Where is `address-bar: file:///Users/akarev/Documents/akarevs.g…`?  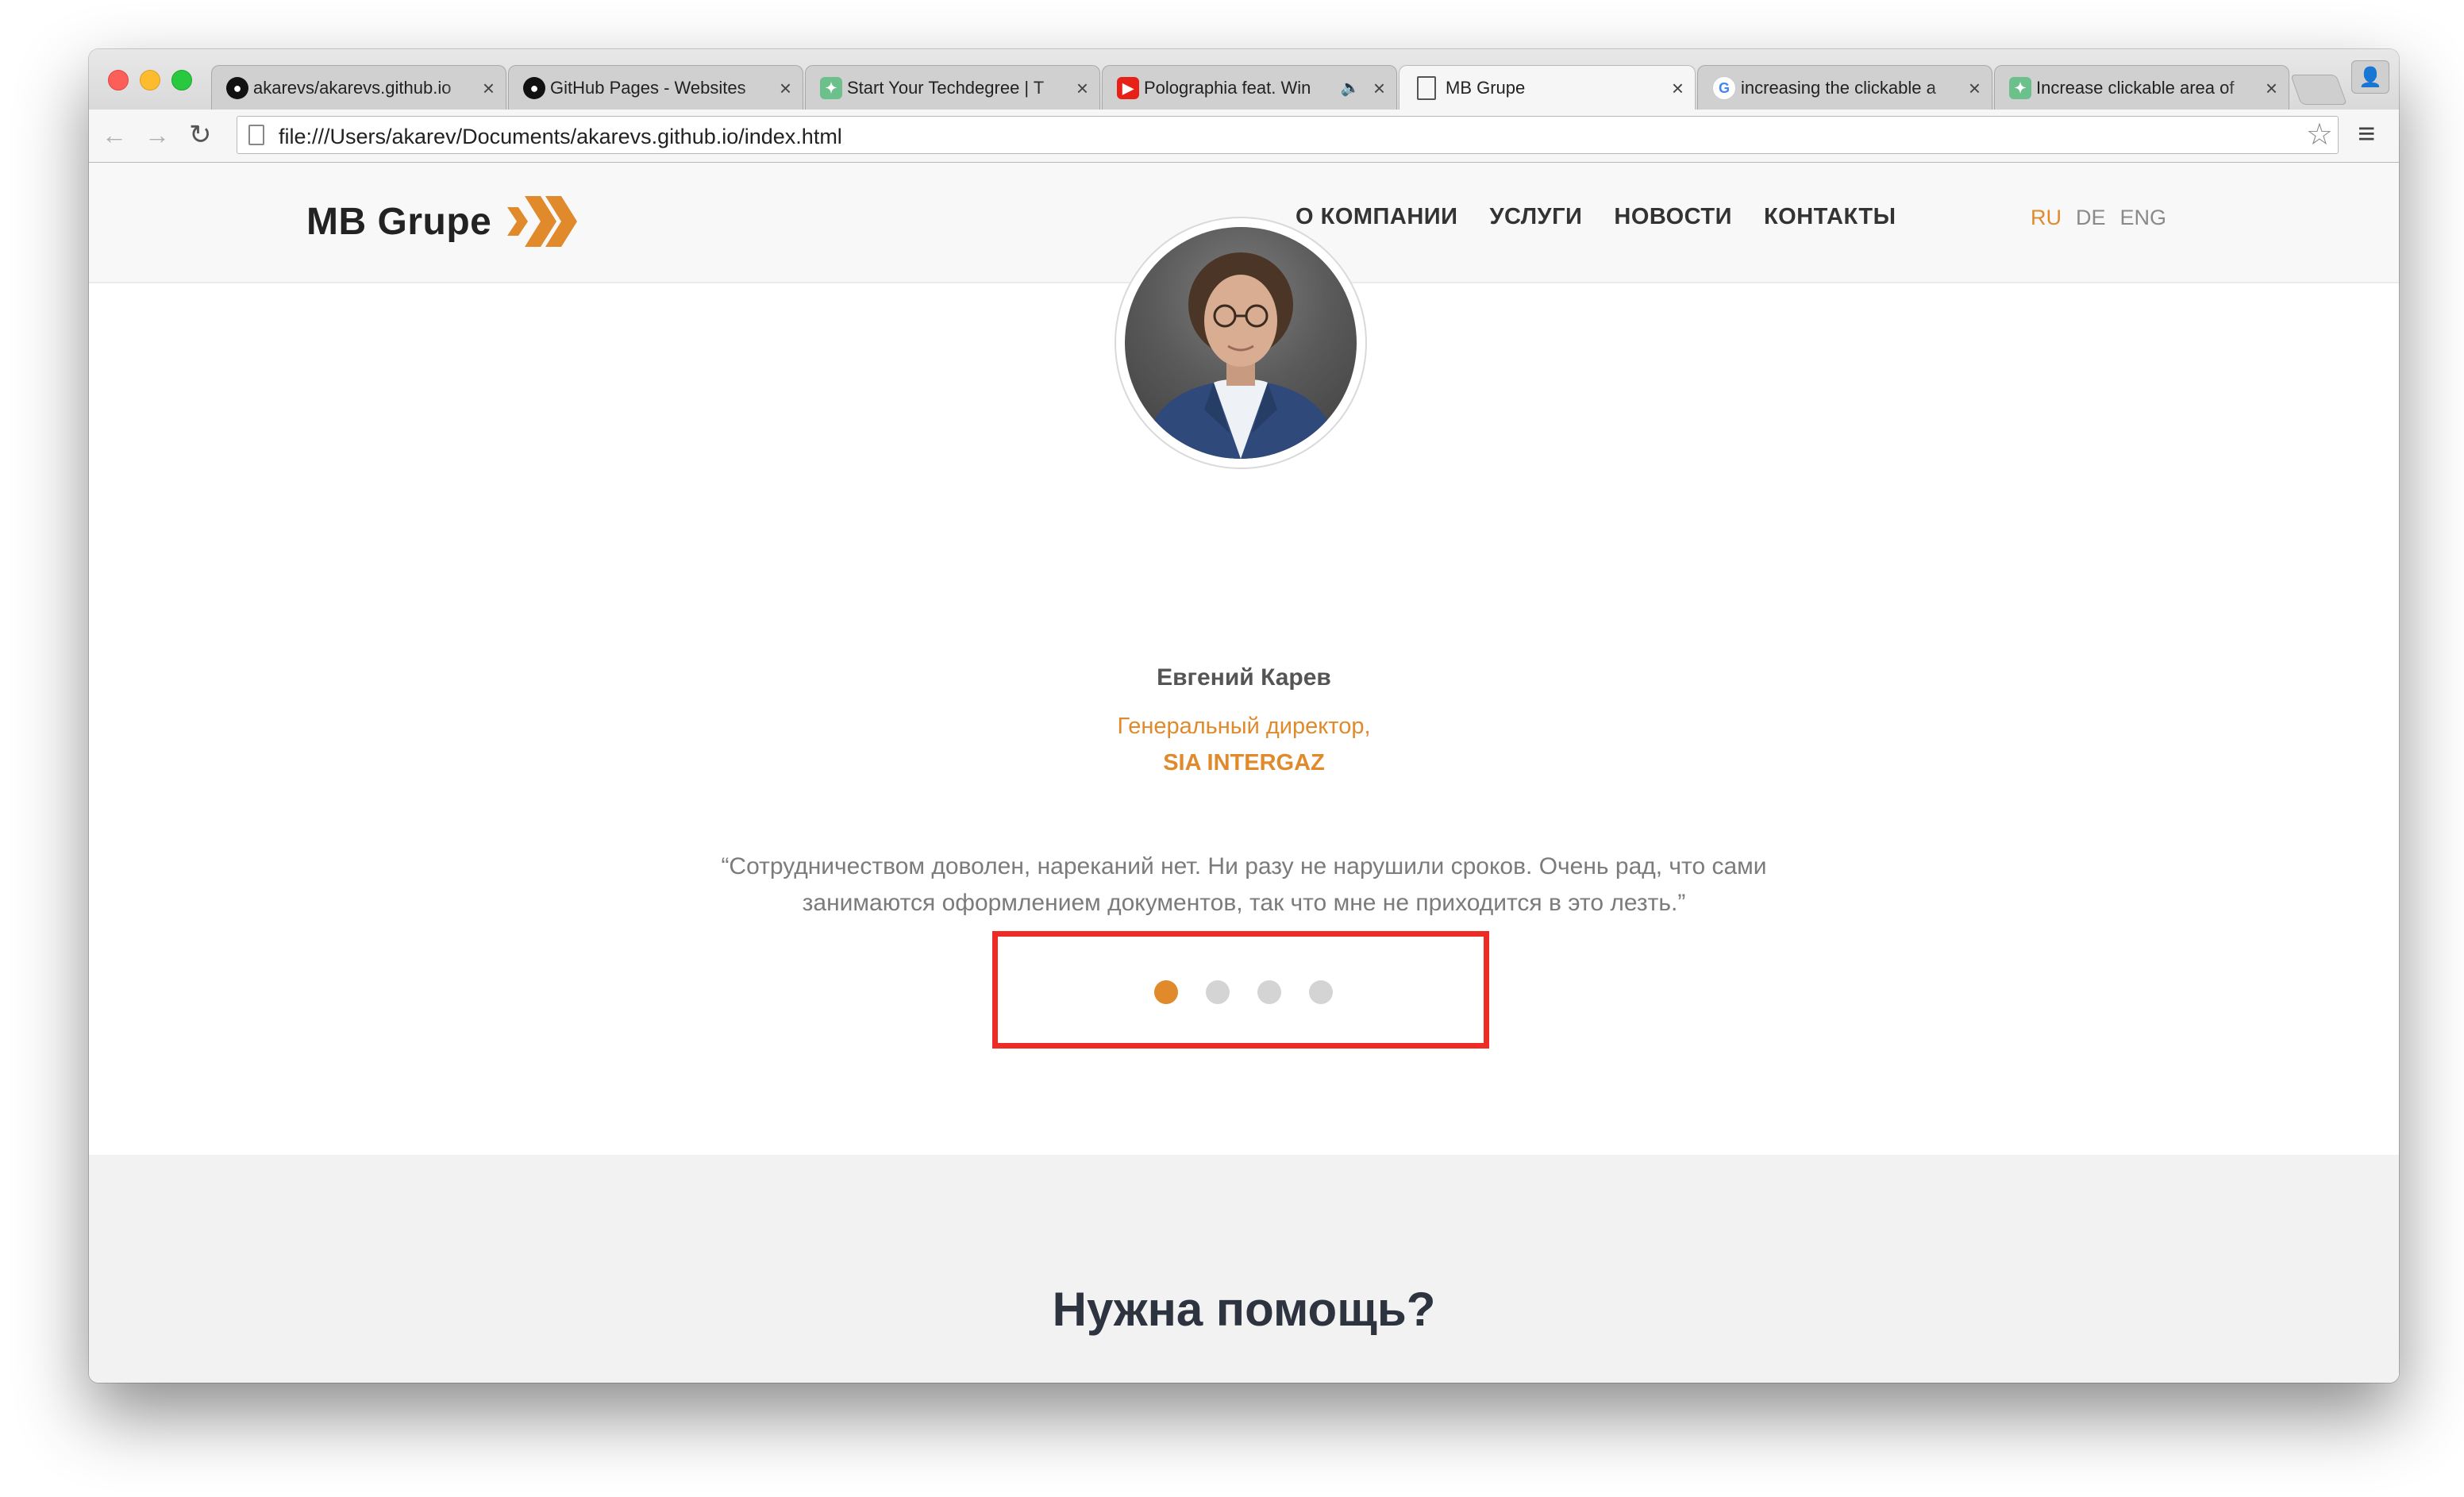 address-bar: file:///Users/akarev/Documents/akarevs.g… is located at coordinates (1288, 135).